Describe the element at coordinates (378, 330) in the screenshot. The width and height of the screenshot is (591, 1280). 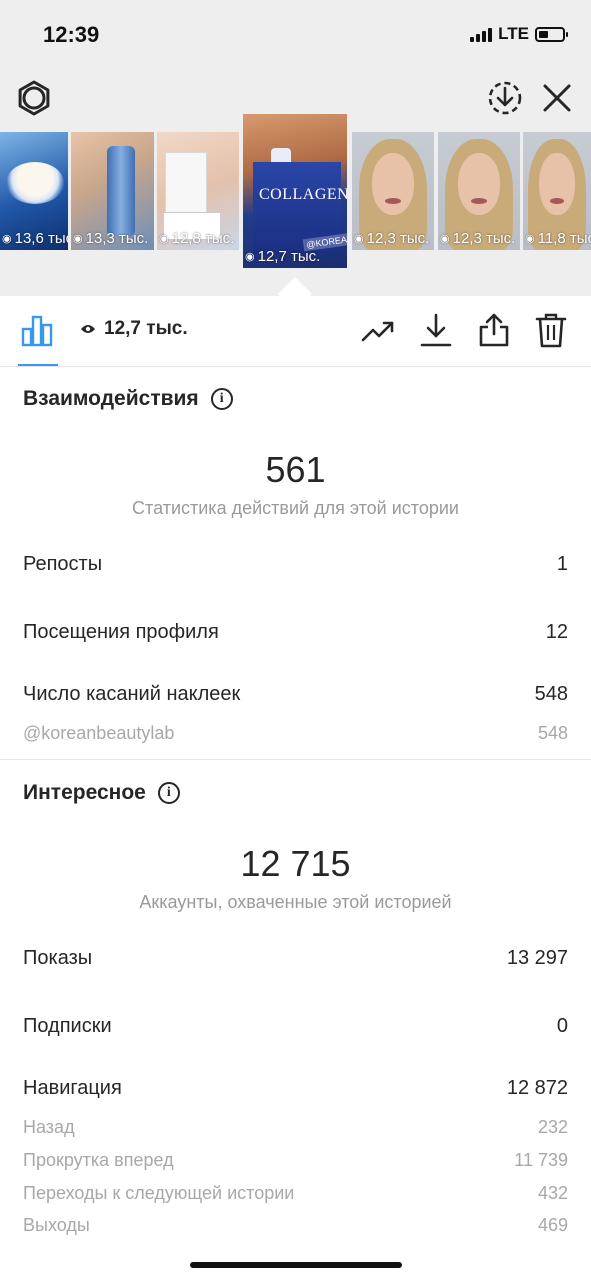
I see `trend-icon` at that location.